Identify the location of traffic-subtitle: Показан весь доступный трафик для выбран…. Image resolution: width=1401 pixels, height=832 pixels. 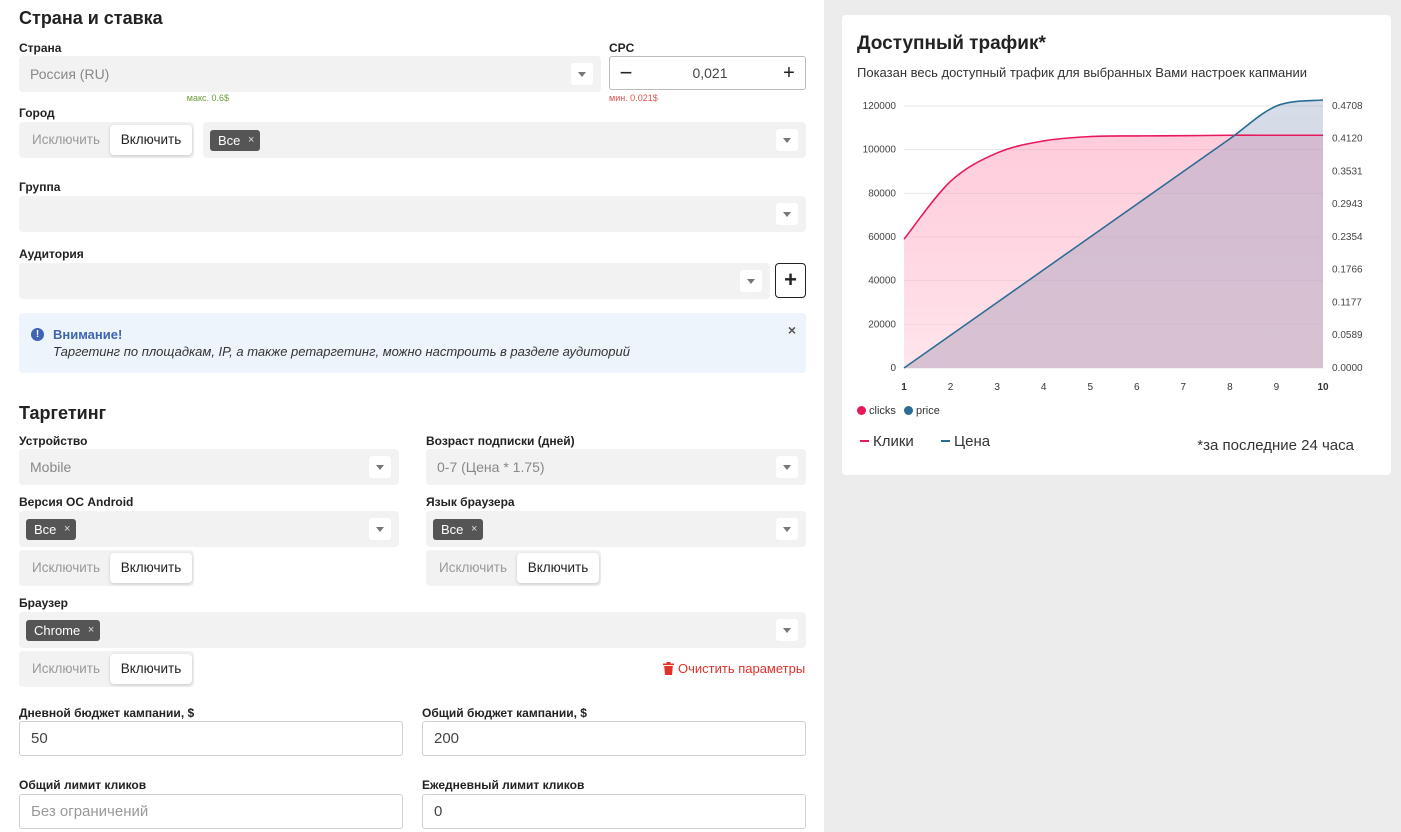
(1082, 72).